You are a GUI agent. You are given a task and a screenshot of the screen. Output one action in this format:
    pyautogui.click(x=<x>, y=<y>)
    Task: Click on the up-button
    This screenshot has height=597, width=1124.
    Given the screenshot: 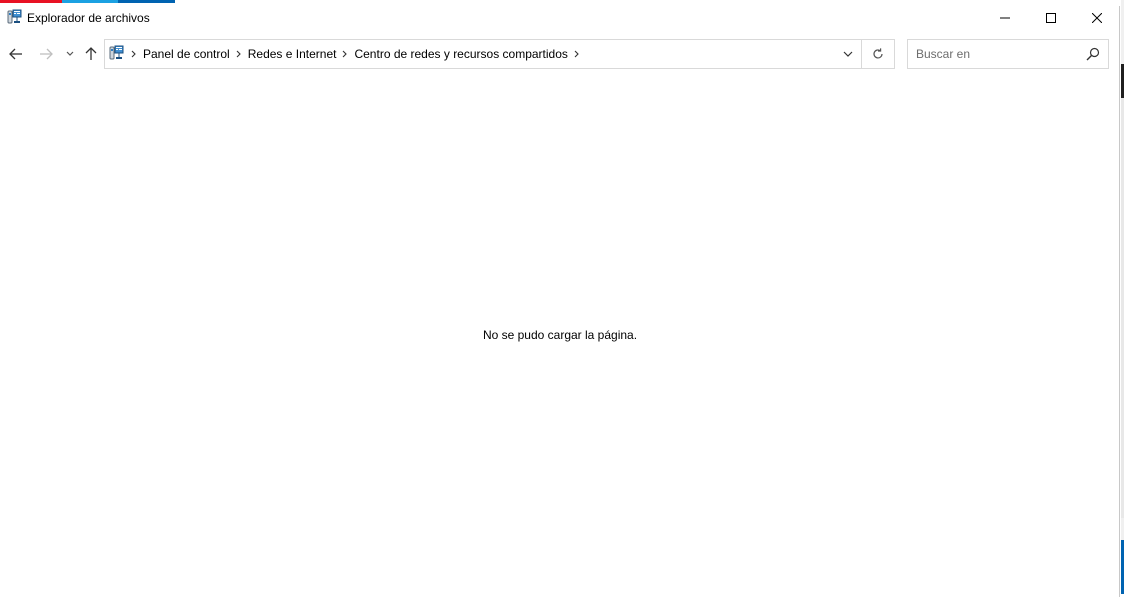 What is the action you would take?
    pyautogui.click(x=91, y=54)
    